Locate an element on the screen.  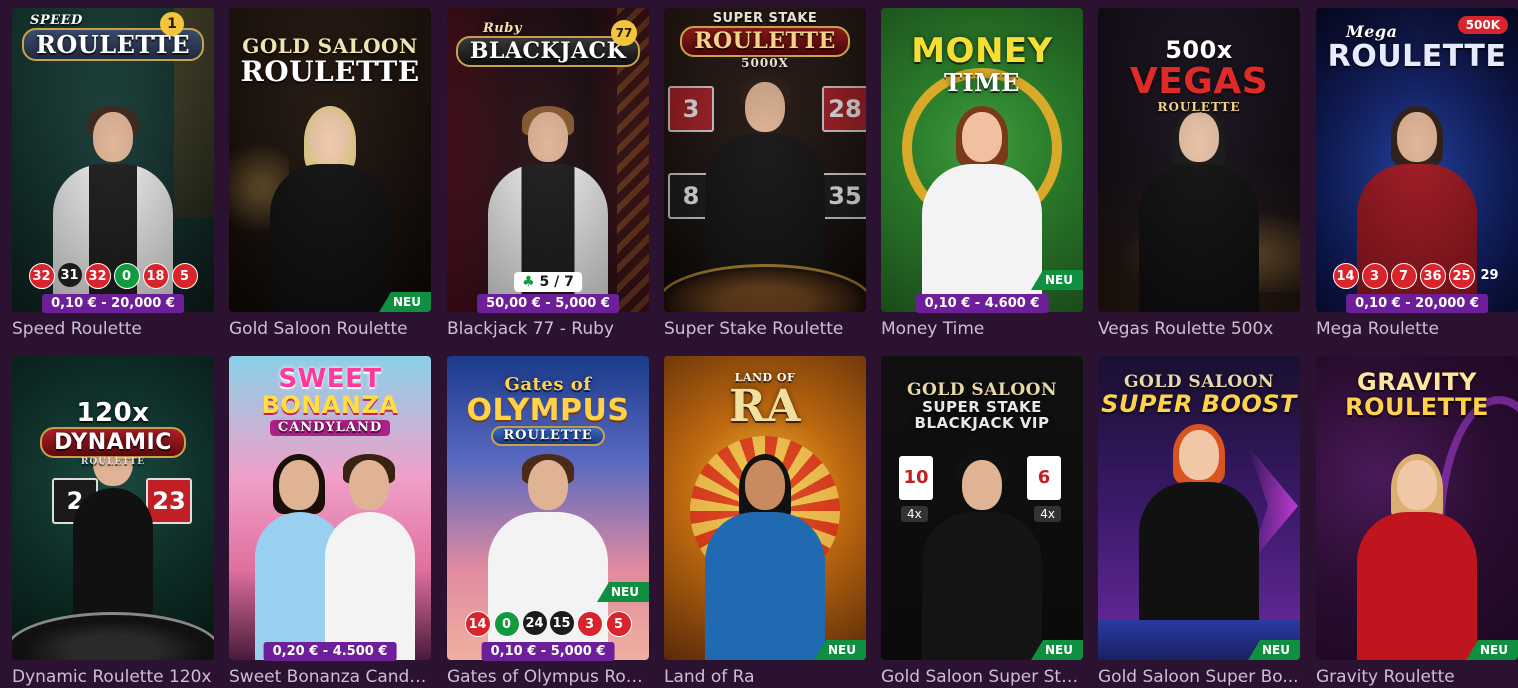
game-logo: MONEY TIME is located at coordinates (982, 64).